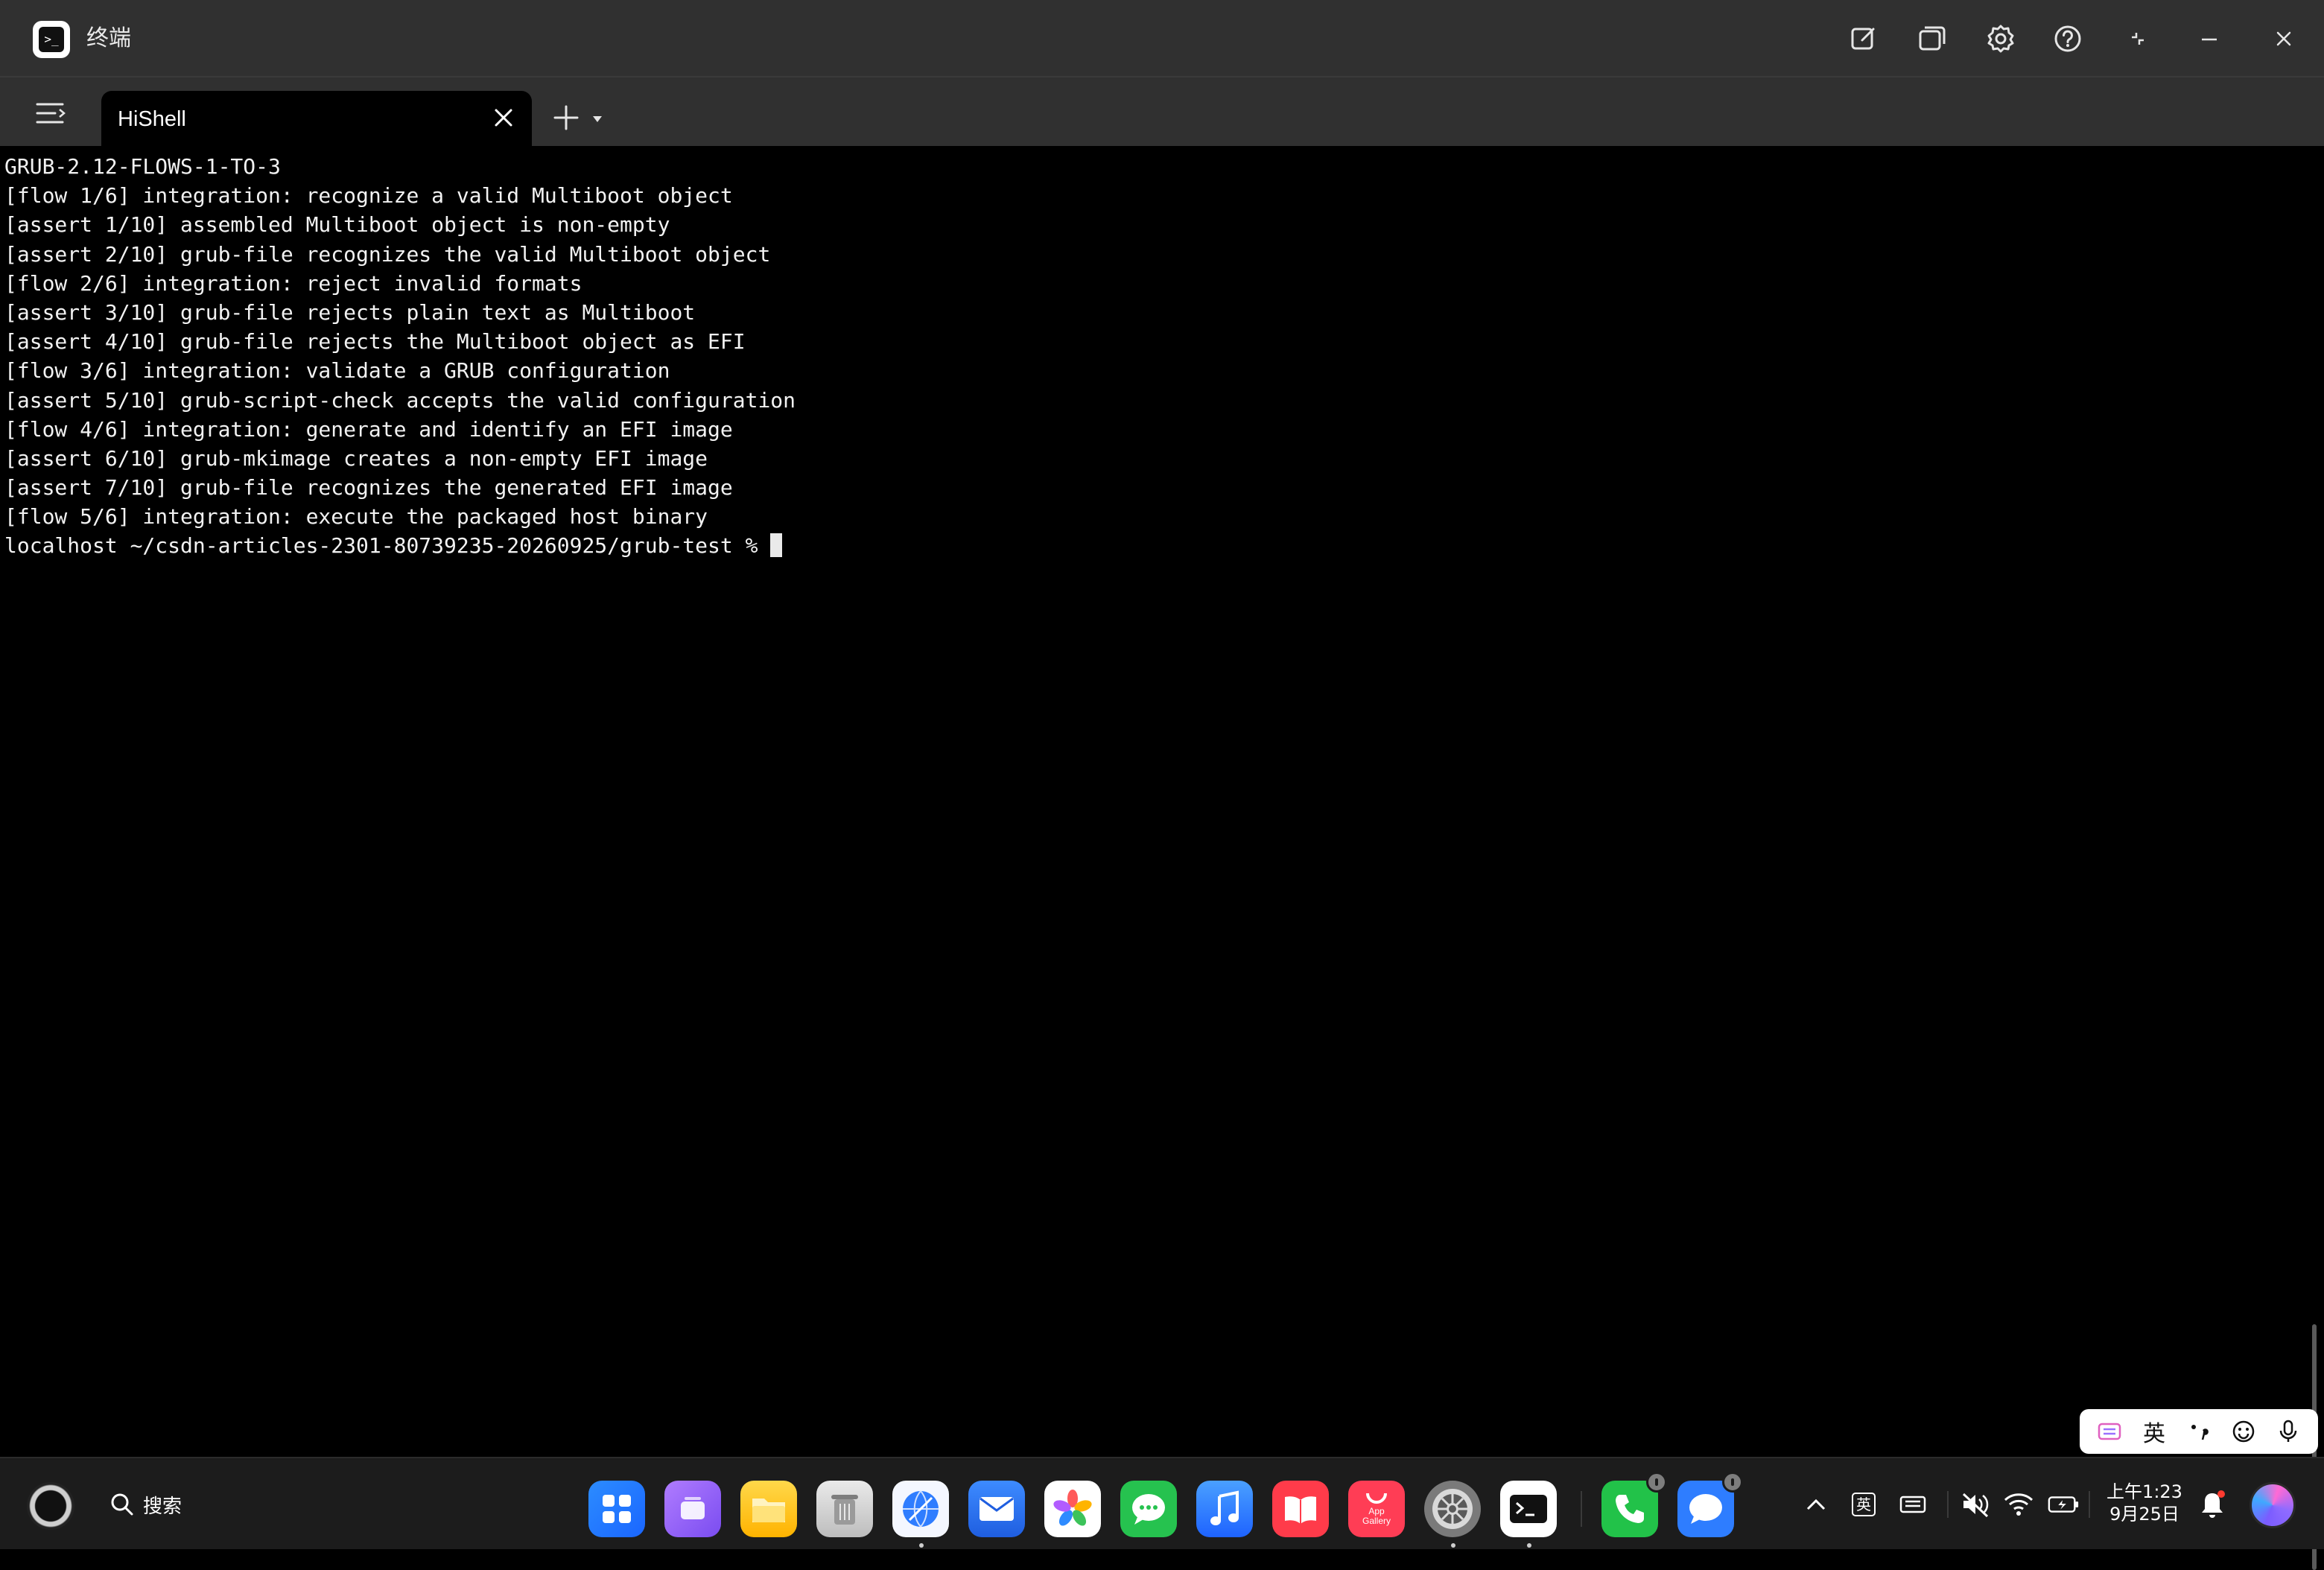 Image resolution: width=2324 pixels, height=1570 pixels. Describe the element at coordinates (597, 119) in the screenshot. I see `new-tab-dropdown-icon` at that location.